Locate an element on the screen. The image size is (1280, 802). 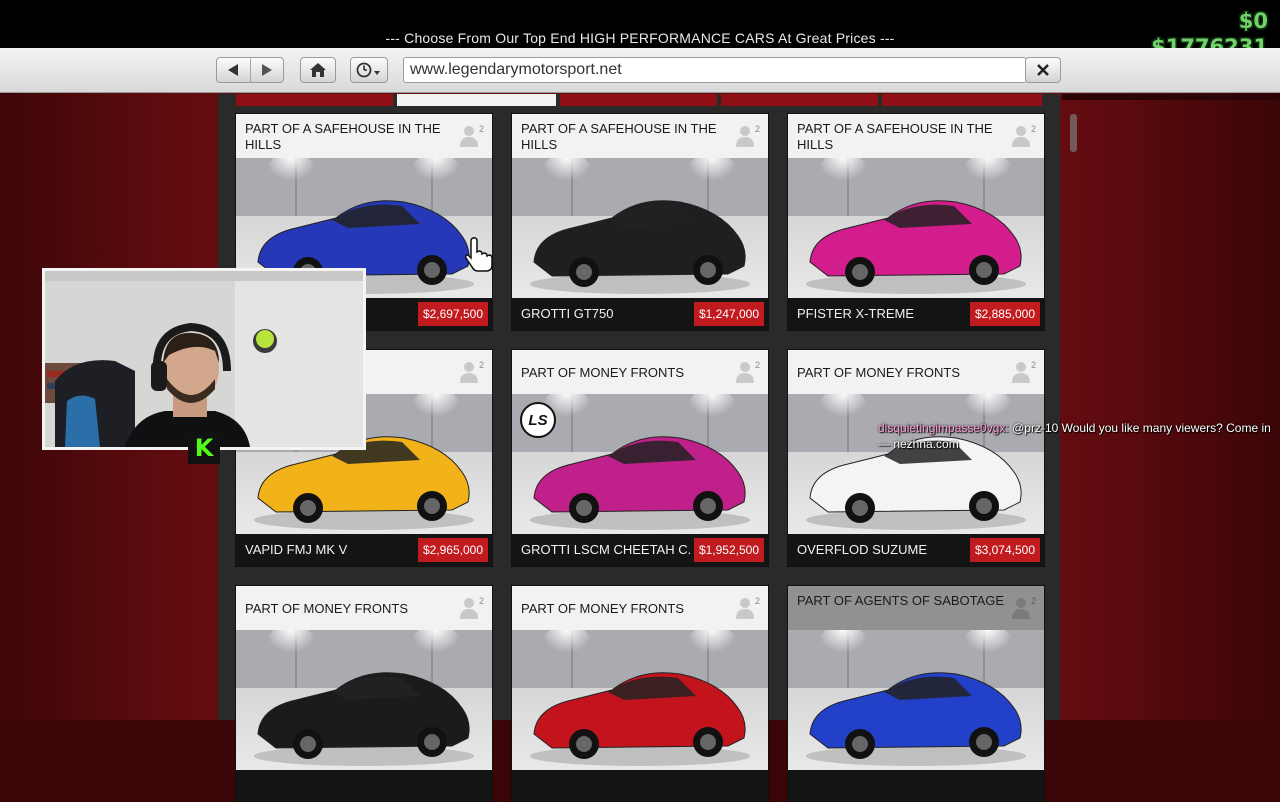
nav-buttons is located at coordinates (250, 70).